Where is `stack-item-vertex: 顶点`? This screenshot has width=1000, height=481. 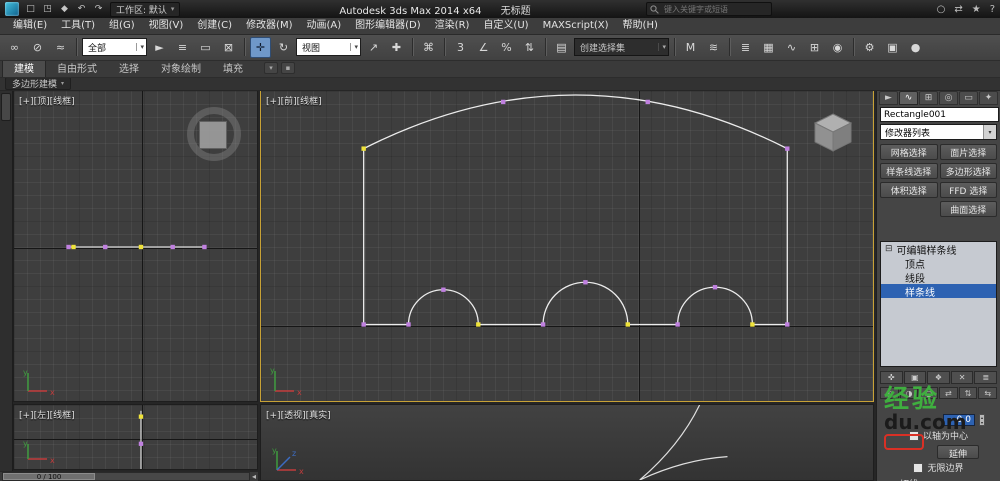
stack-item-vertex: 顶点 is located at coordinates (938, 263).